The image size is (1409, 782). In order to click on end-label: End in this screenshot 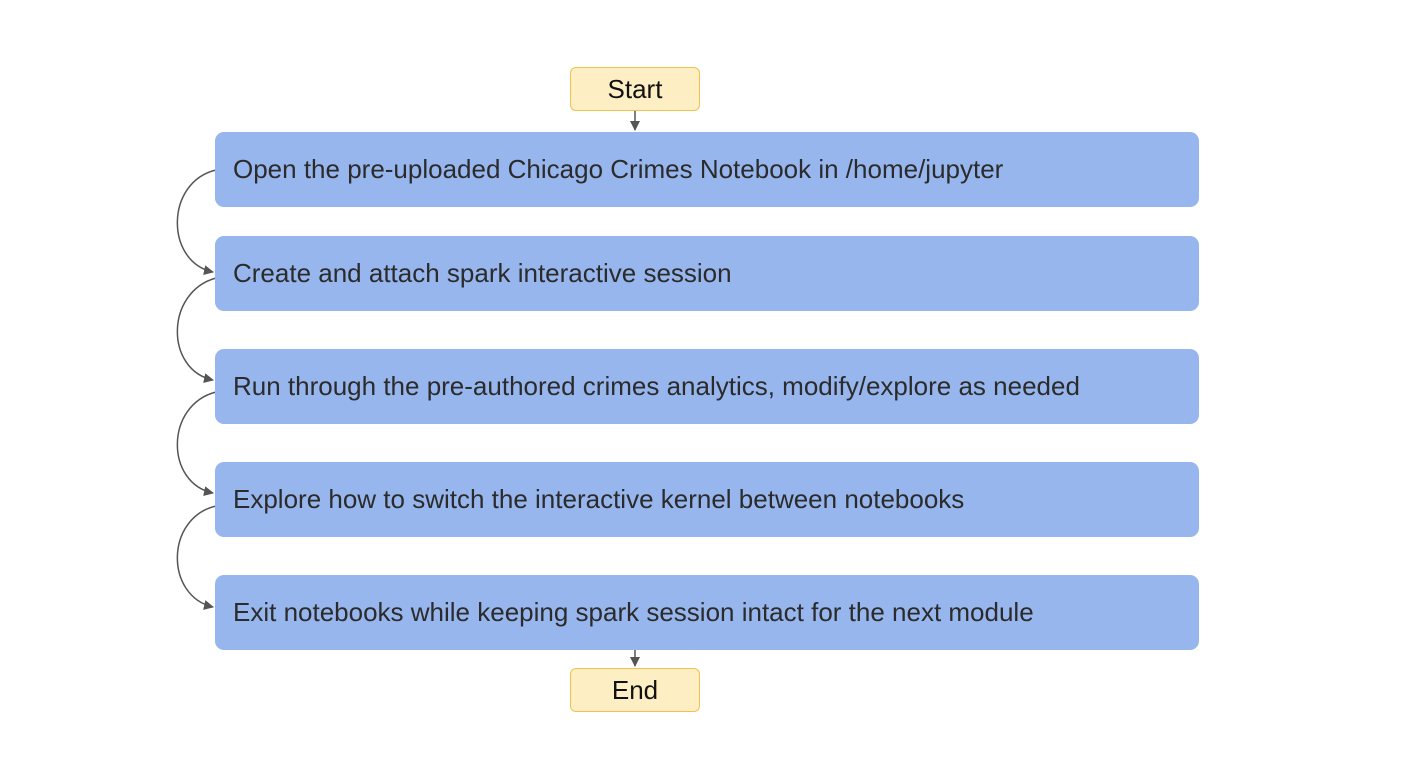, I will do `click(635, 689)`.